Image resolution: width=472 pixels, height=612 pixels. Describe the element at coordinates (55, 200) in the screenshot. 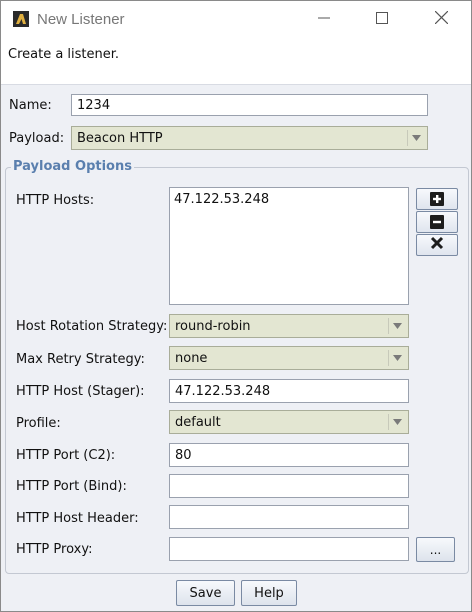

I see `http-hosts-label: HTTP Hosts:` at that location.